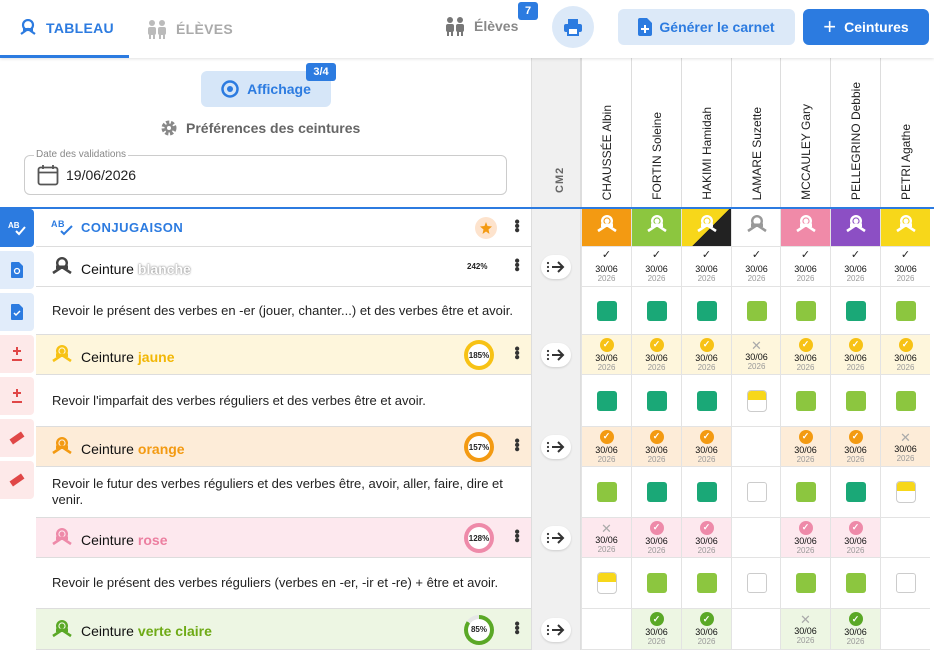 This screenshot has height=650, width=934. What do you see at coordinates (656, 133) in the screenshot?
I see `student-header: FORTIN Soleine` at bounding box center [656, 133].